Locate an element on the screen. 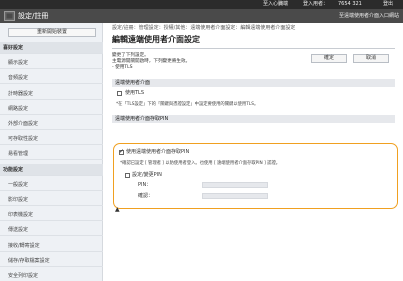 Image resolution: width=403 pixels, height=281 pixels. sidebar-item: 一般設定 is located at coordinates (51, 185).